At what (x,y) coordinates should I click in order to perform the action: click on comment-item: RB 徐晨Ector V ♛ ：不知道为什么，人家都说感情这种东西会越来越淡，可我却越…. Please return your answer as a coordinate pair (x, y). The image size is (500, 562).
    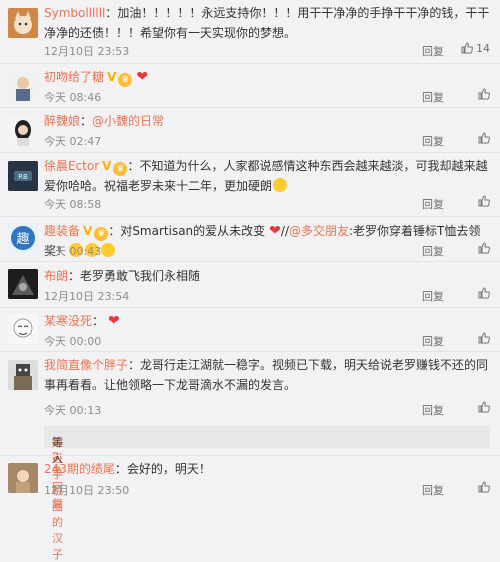
    Looking at the image, I should click on (250, 184).